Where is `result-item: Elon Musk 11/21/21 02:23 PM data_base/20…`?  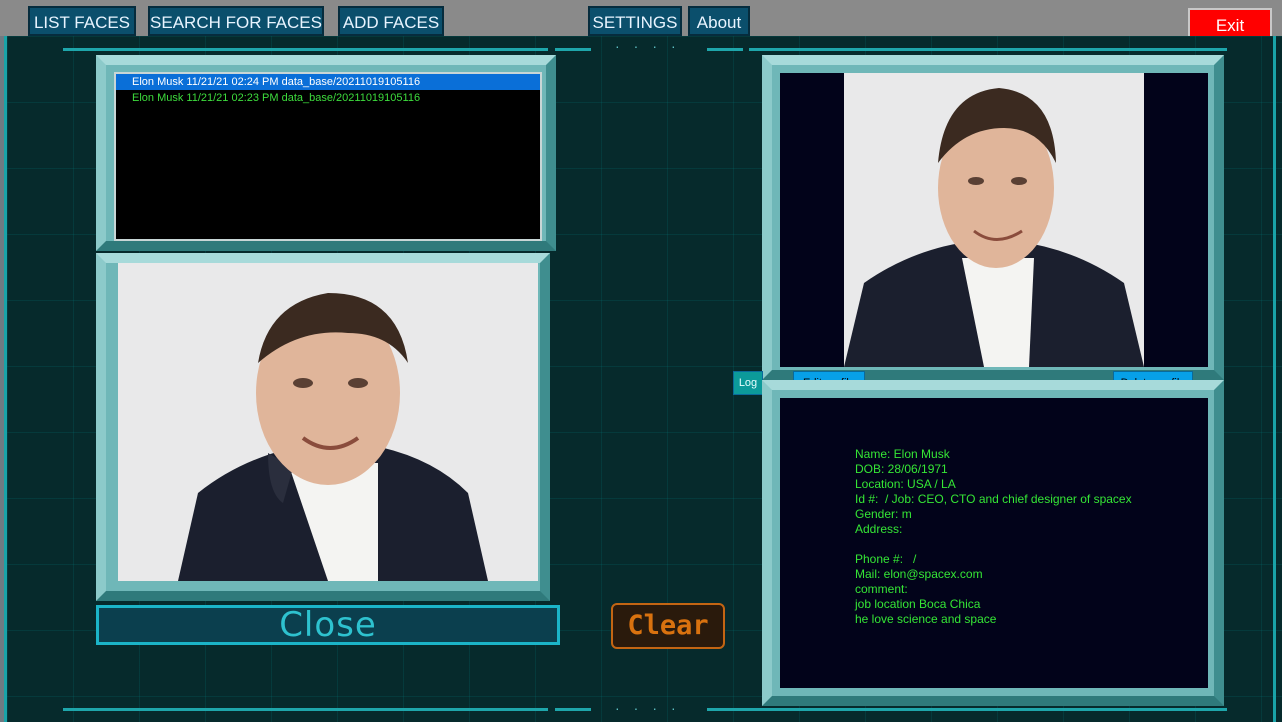
result-item: Elon Musk 11/21/21 02:23 PM data_base/20… is located at coordinates (328, 98).